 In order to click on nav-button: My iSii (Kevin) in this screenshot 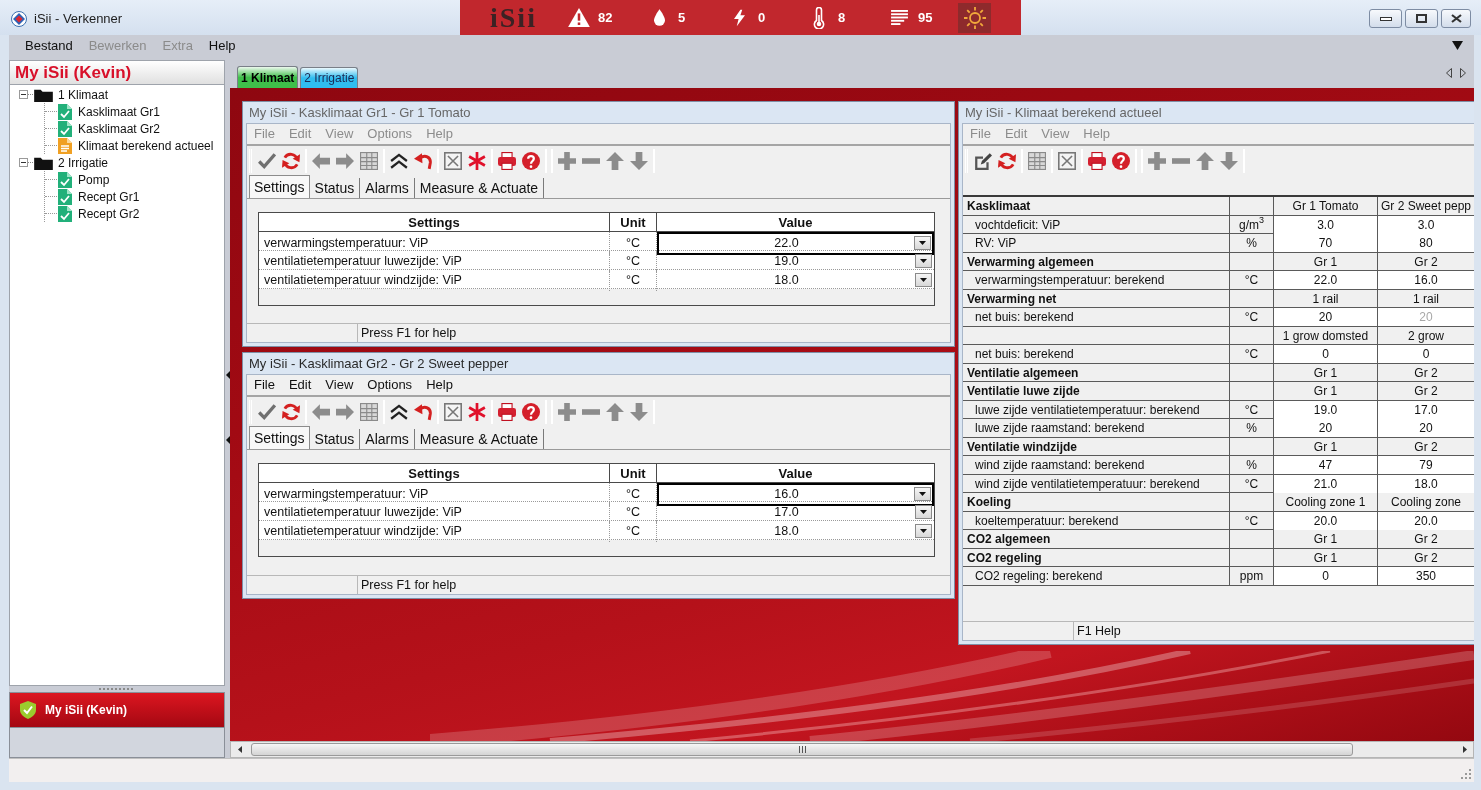, I will do `click(117, 710)`.